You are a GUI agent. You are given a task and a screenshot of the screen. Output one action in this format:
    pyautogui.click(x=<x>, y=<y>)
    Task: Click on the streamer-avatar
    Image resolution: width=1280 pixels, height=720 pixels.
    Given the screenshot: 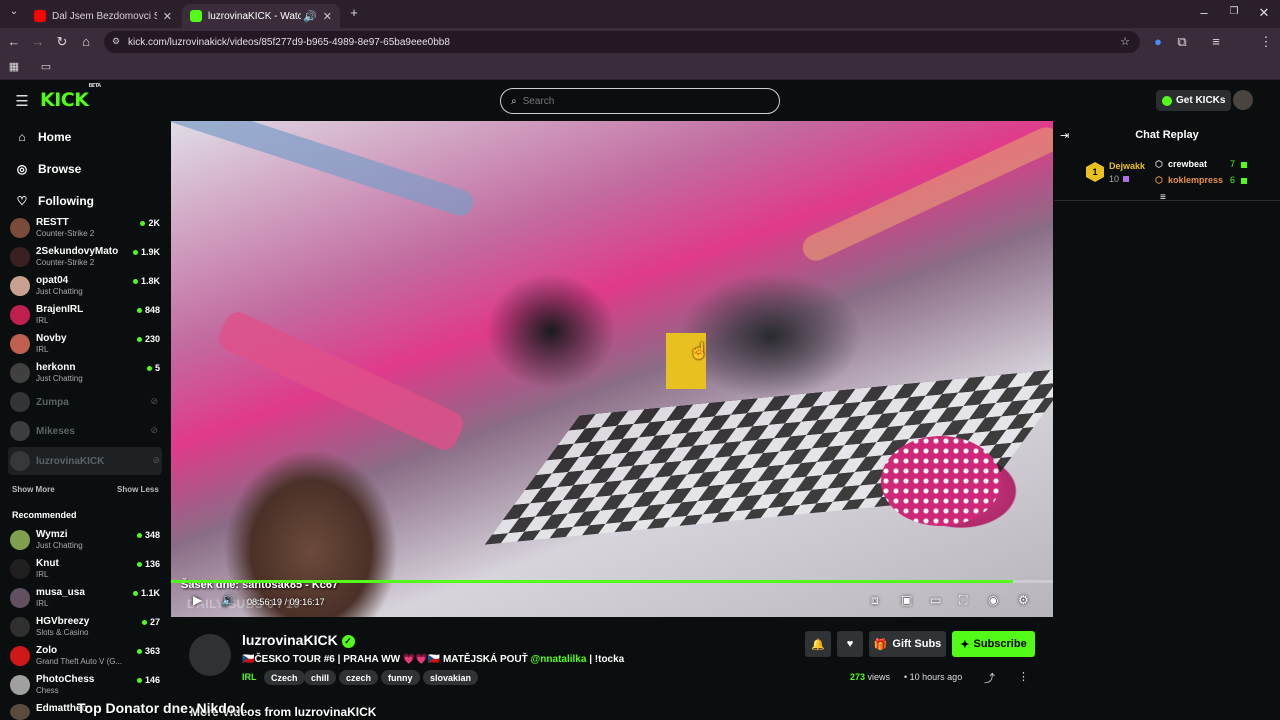 What is the action you would take?
    pyautogui.click(x=210, y=655)
    